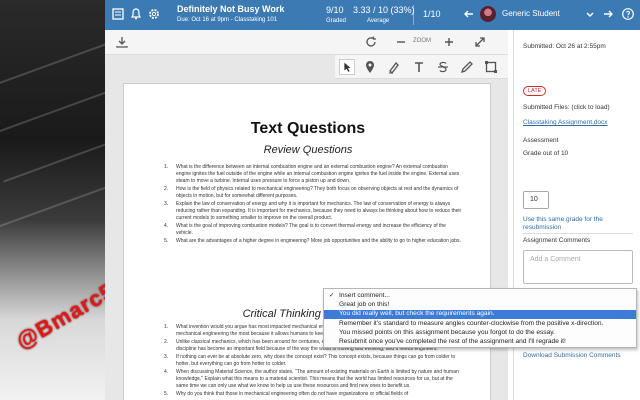 This screenshot has height=400, width=640. What do you see at coordinates (488, 14) in the screenshot?
I see `avatar` at bounding box center [488, 14].